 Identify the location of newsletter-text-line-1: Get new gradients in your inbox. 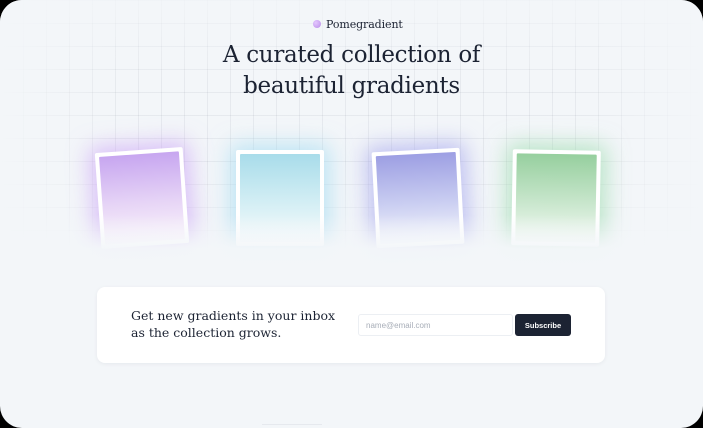
(233, 315).